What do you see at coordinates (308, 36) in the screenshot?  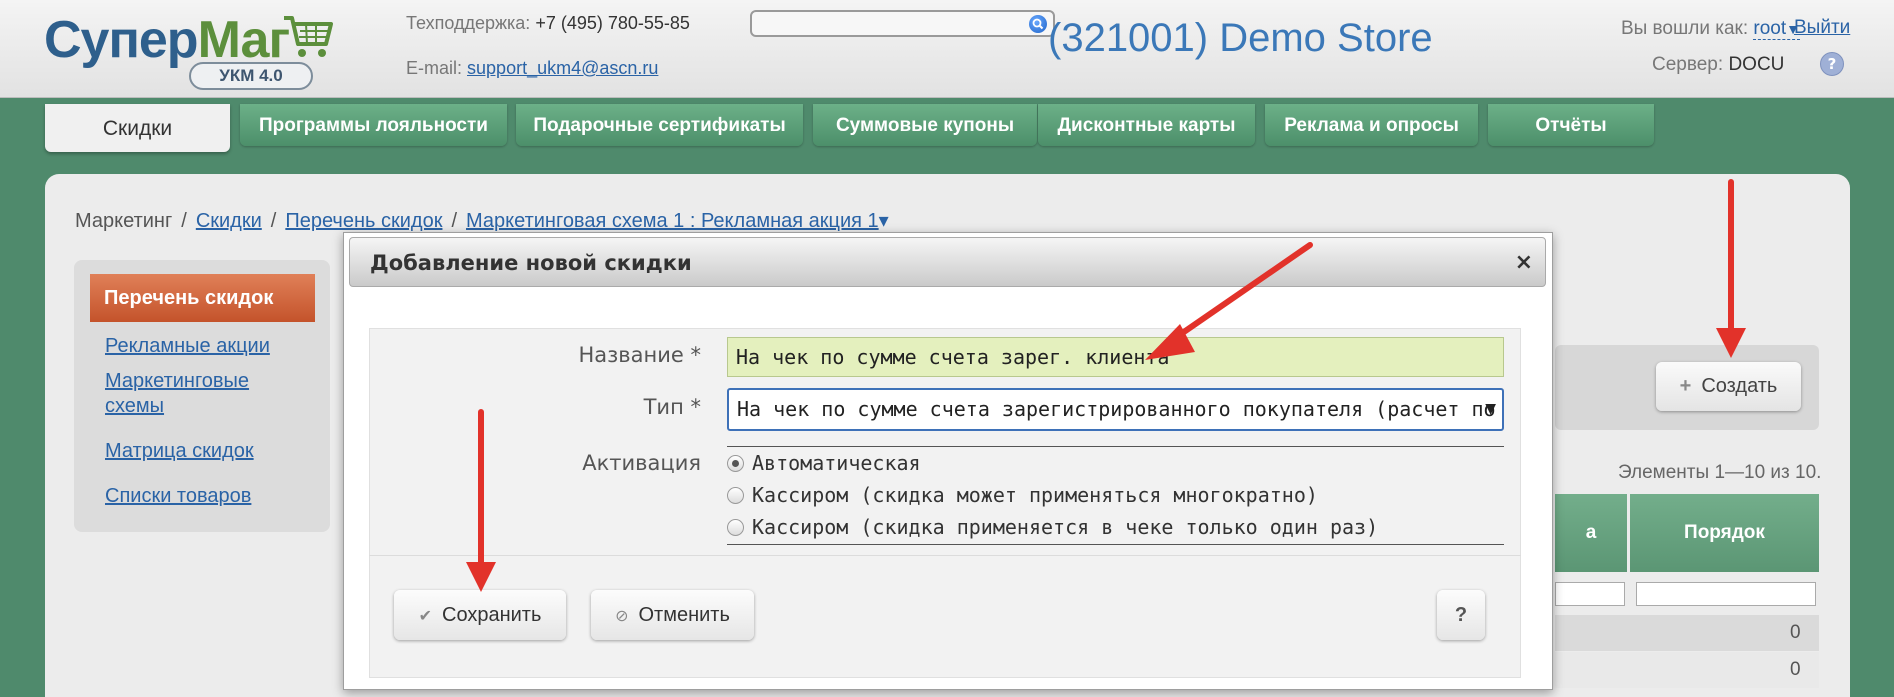 I see `shopping-cart-icon` at bounding box center [308, 36].